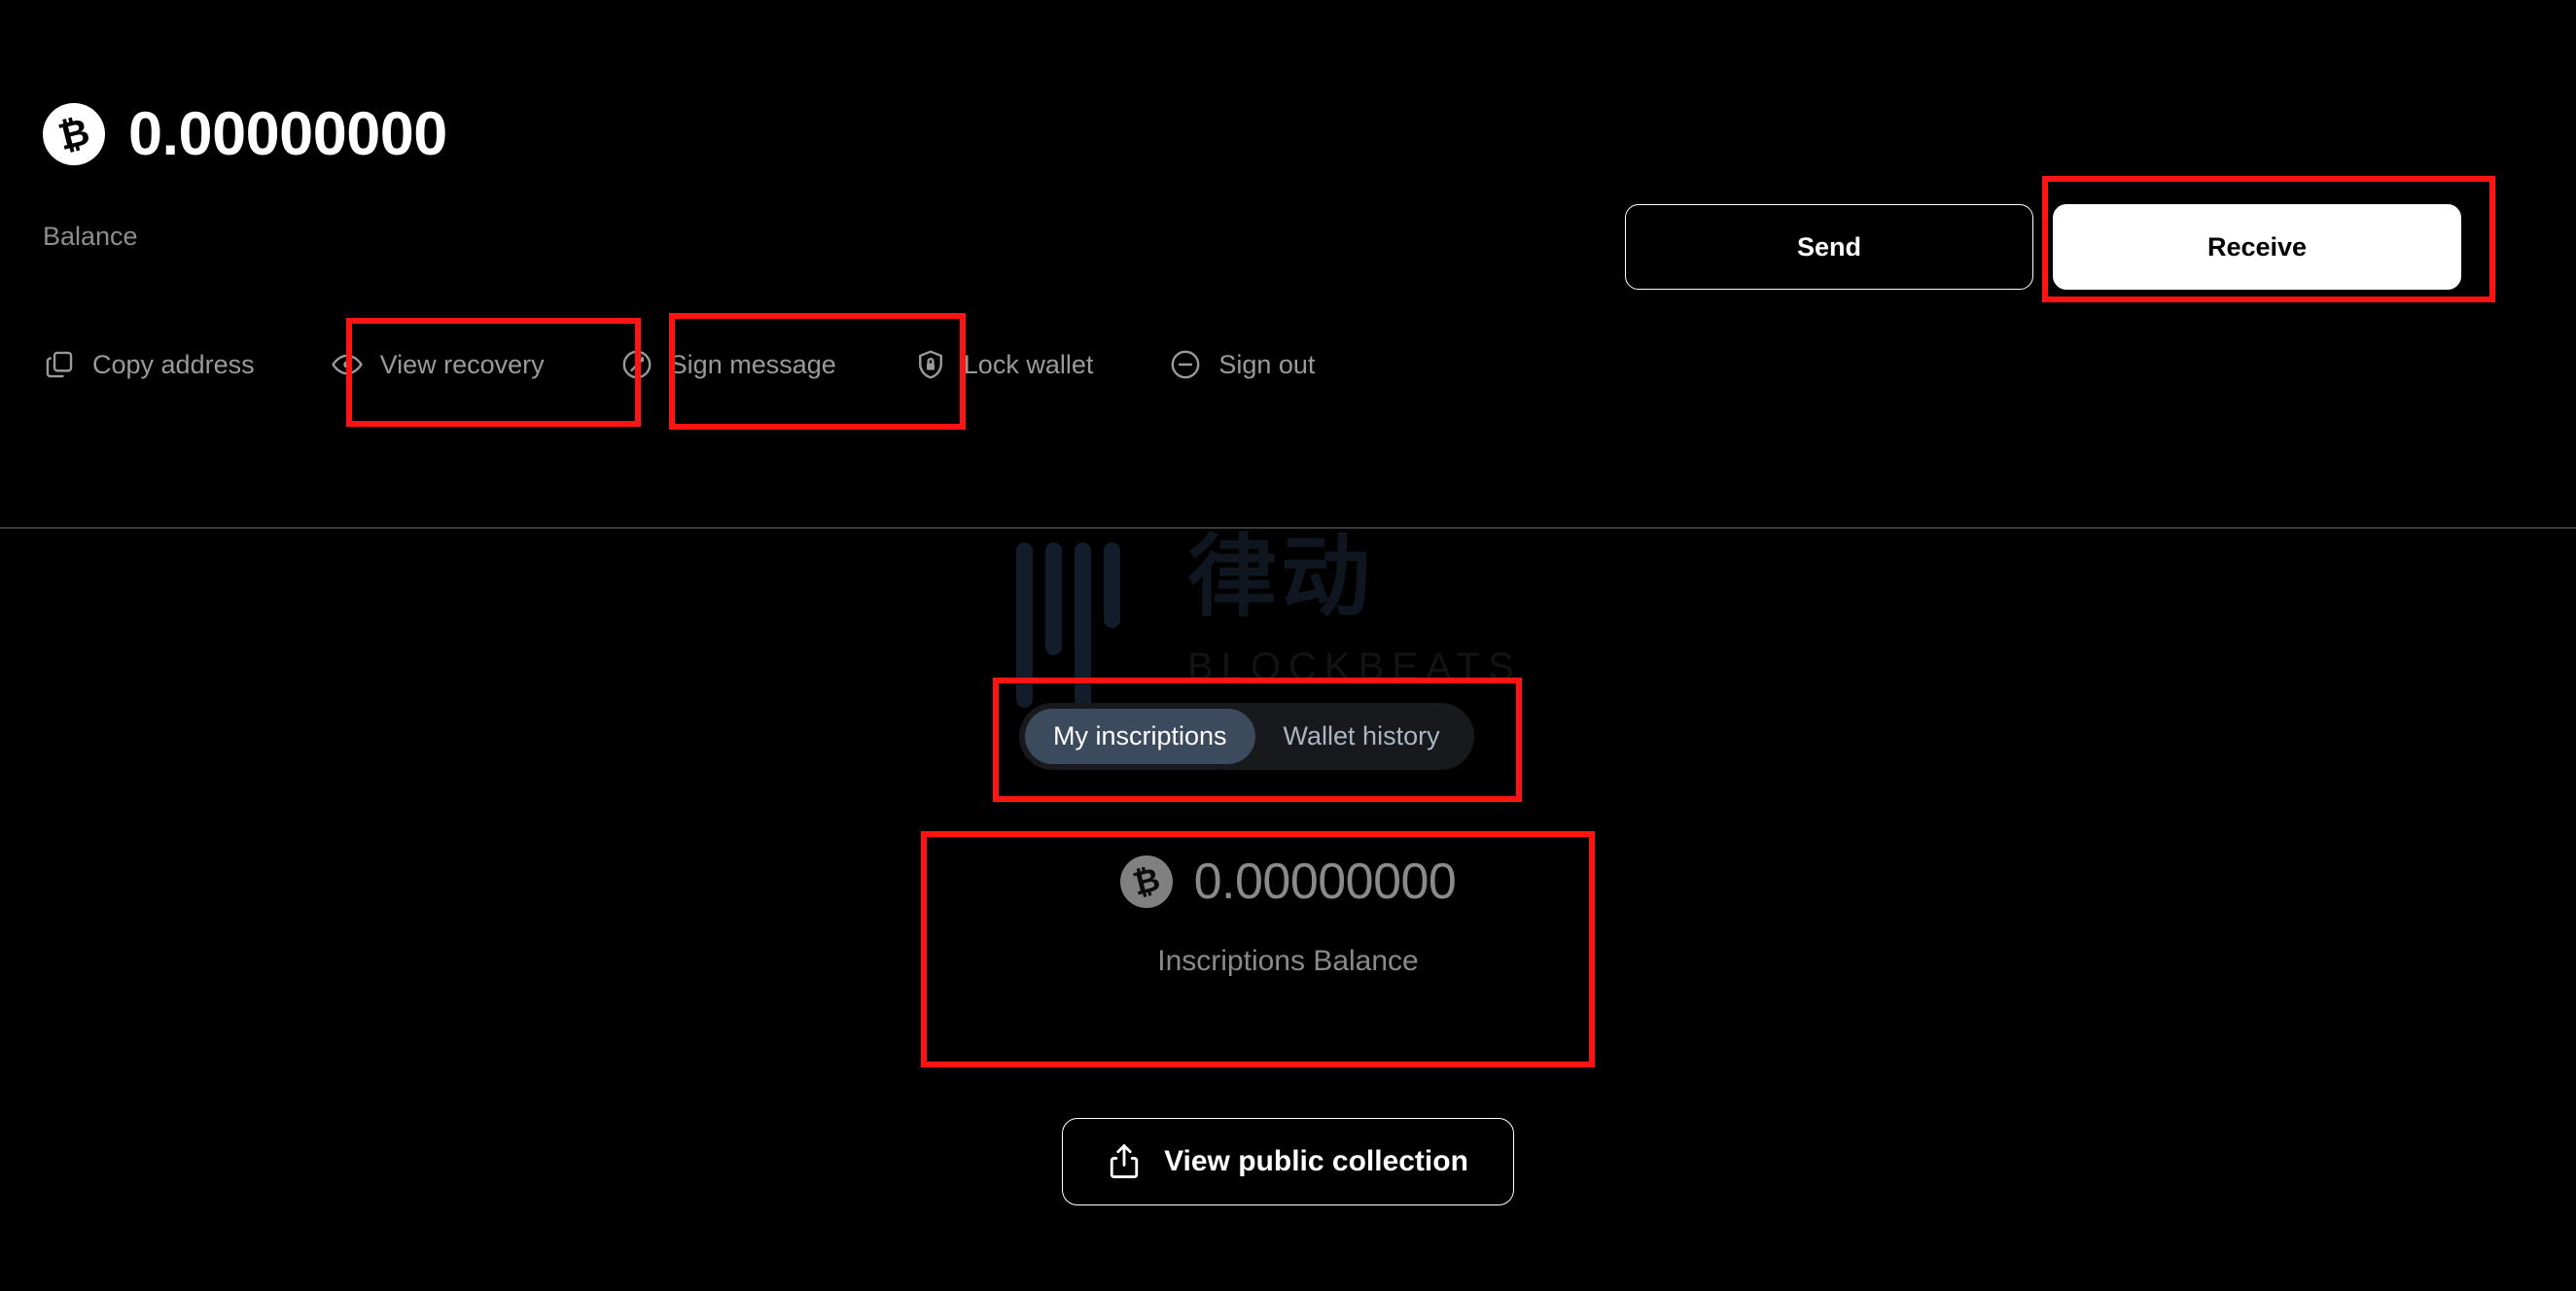 This screenshot has height=1291, width=2576. What do you see at coordinates (1325, 882) in the screenshot?
I see `inscriptions-balance-amount: 0.00000000` at bounding box center [1325, 882].